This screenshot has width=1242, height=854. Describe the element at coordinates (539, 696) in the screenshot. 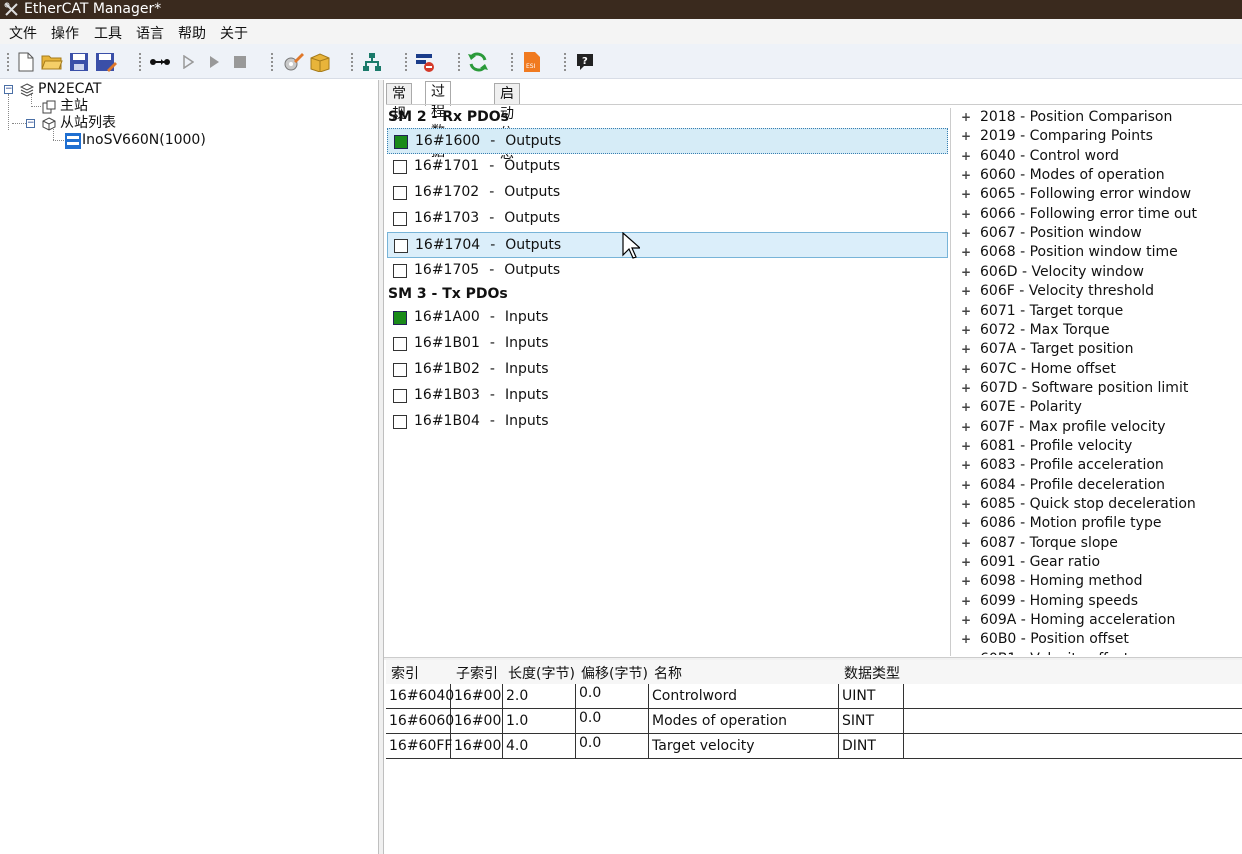

I see `cell-length: 2.0` at that location.